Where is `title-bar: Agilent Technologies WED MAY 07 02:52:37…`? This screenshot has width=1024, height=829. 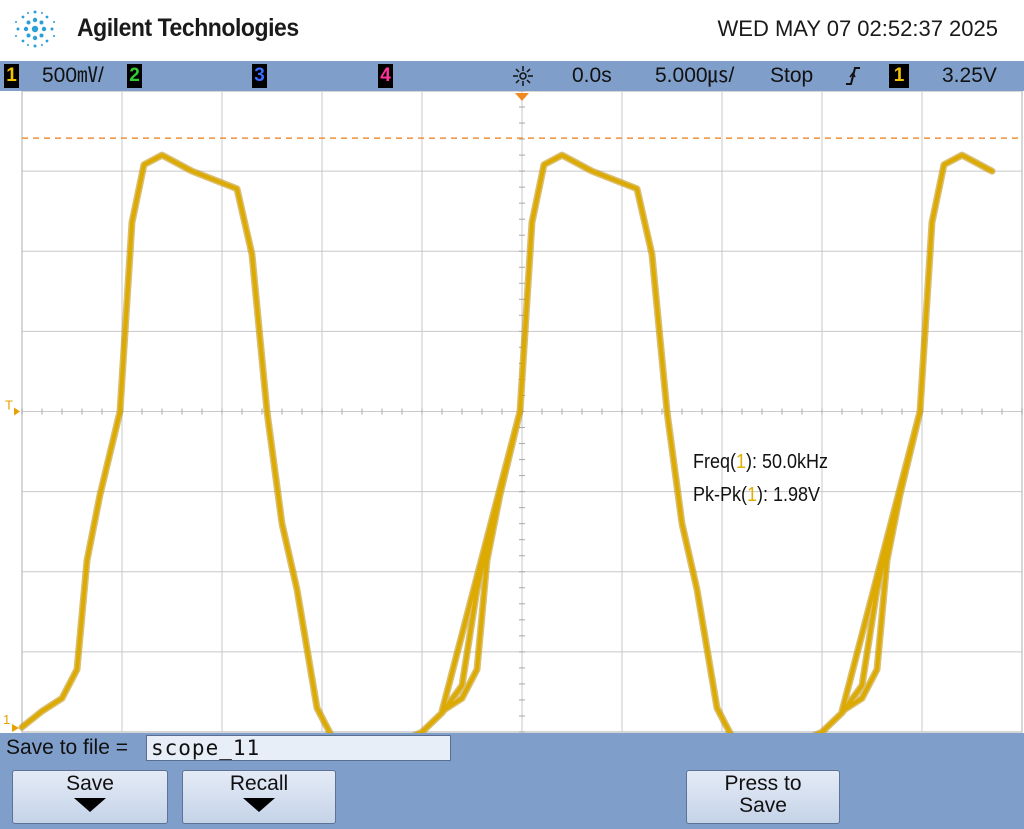 title-bar: Agilent Technologies WED MAY 07 02:52:37… is located at coordinates (512, 30).